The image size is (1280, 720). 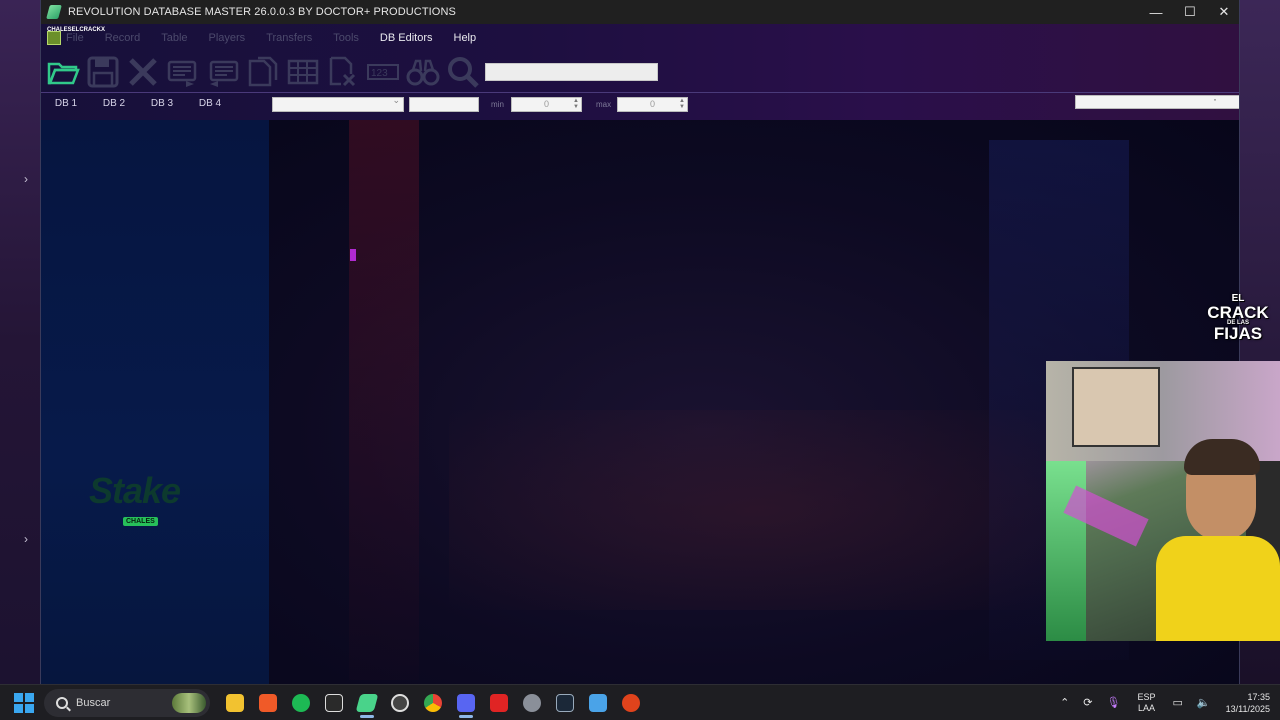 What do you see at coordinates (303, 72) in the screenshot?
I see `grid-icon` at bounding box center [303, 72].